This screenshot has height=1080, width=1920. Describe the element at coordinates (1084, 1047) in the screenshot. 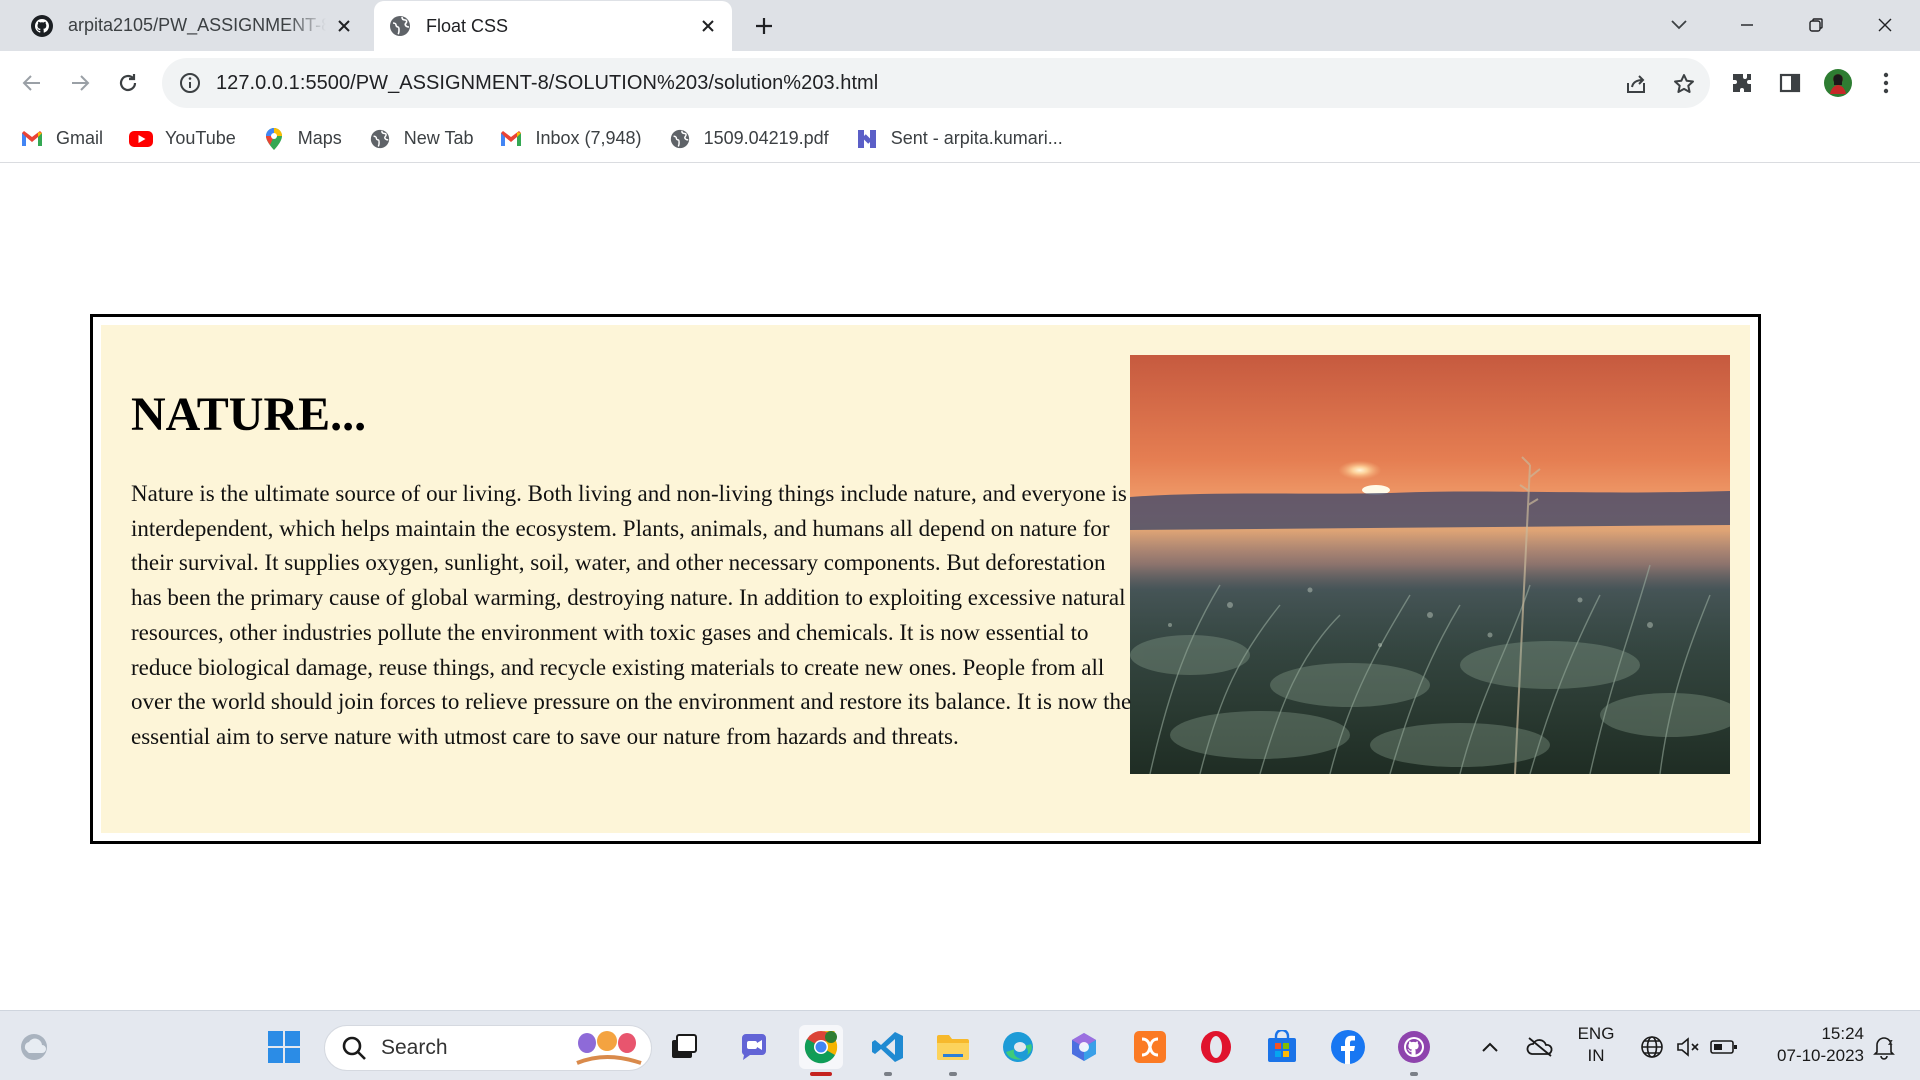

I see `copilot-icon` at that location.